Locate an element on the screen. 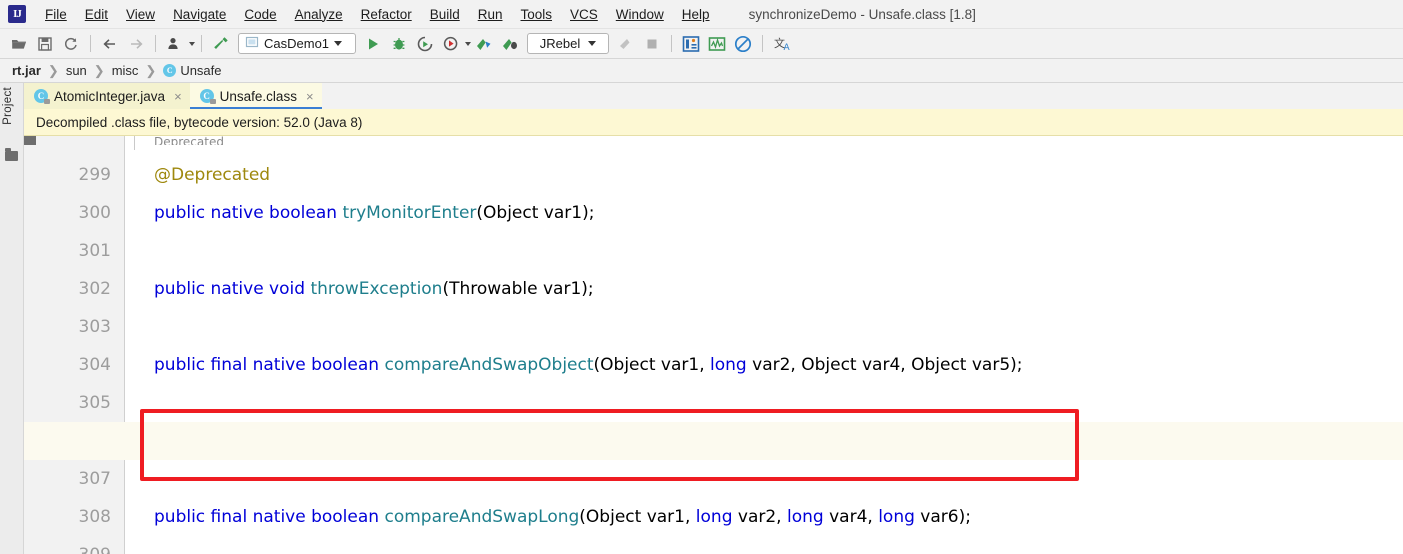 This screenshot has width=1403, height=554. menu-vcs-label: VCS is located at coordinates (584, 14).